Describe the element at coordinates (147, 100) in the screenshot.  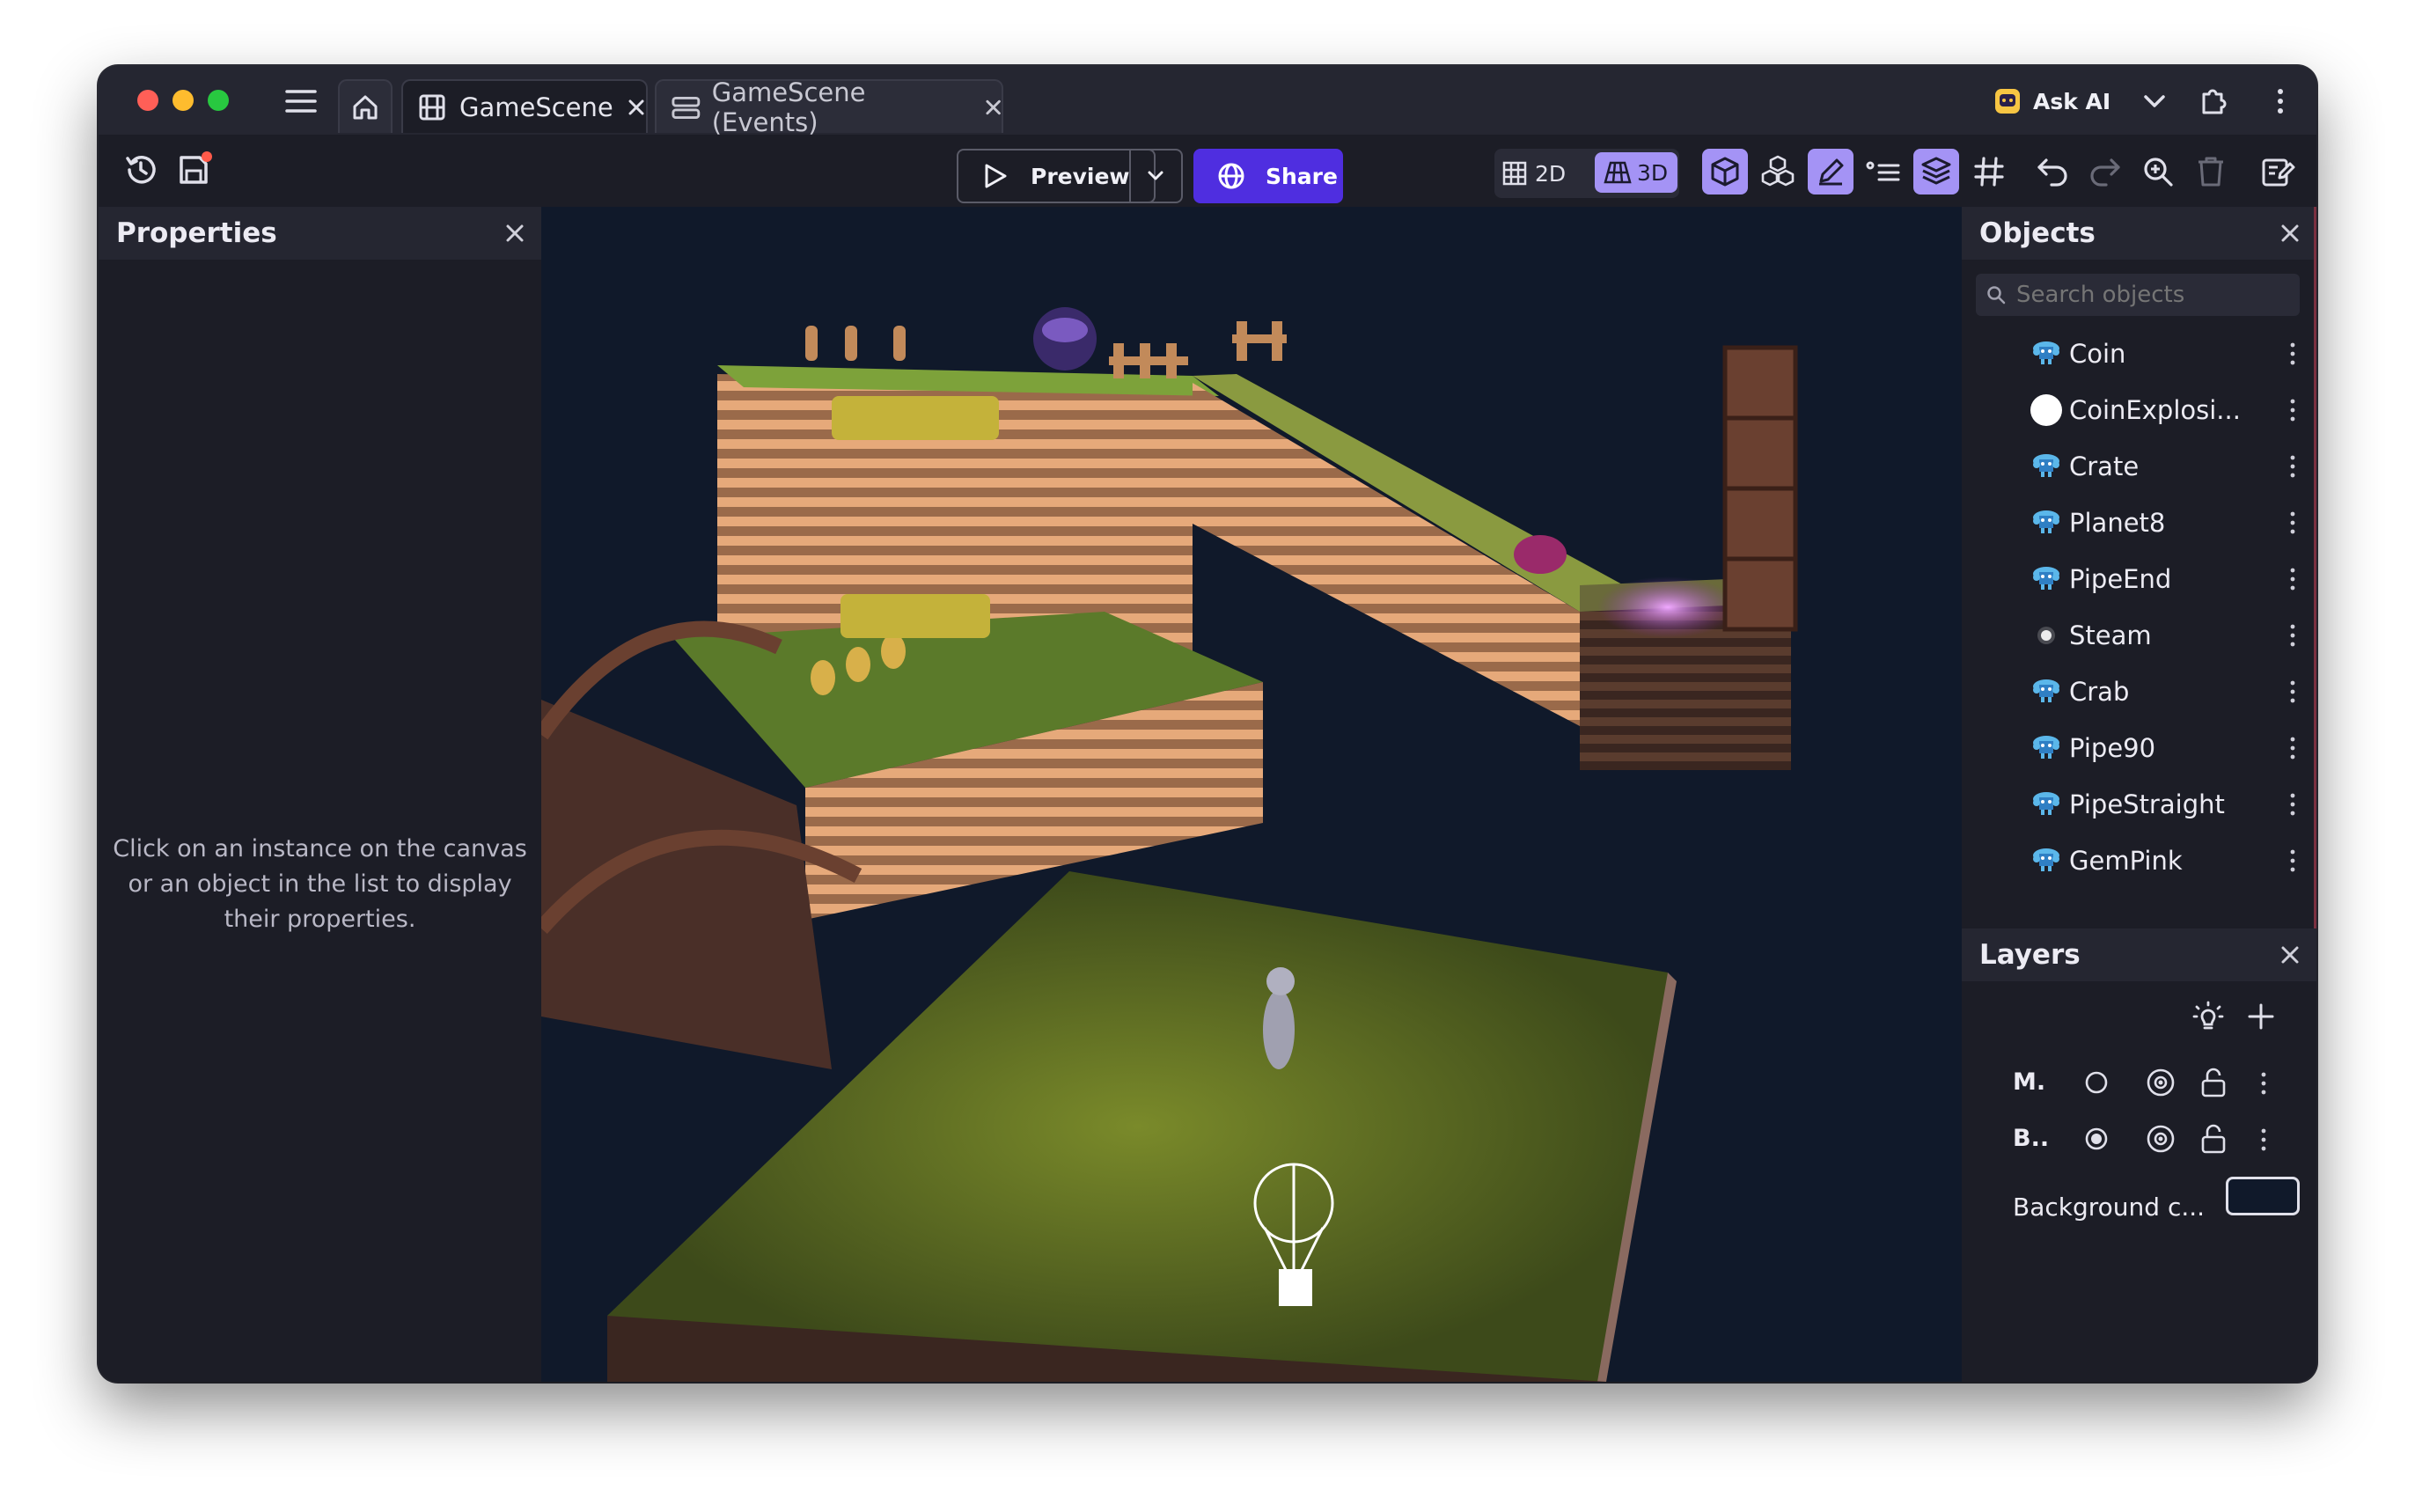
I see `close-window-button` at that location.